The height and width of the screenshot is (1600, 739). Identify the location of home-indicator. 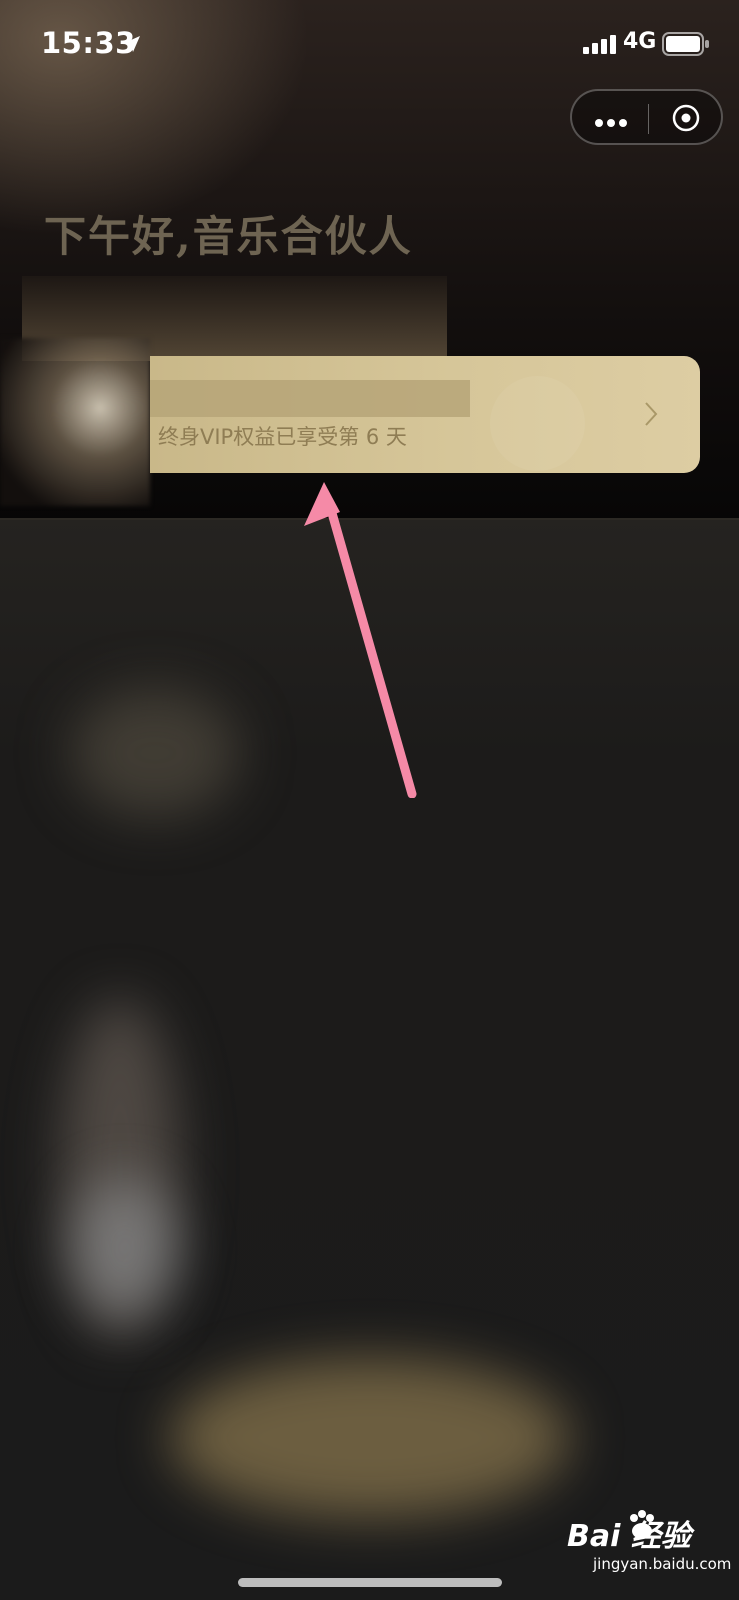
(370, 1582).